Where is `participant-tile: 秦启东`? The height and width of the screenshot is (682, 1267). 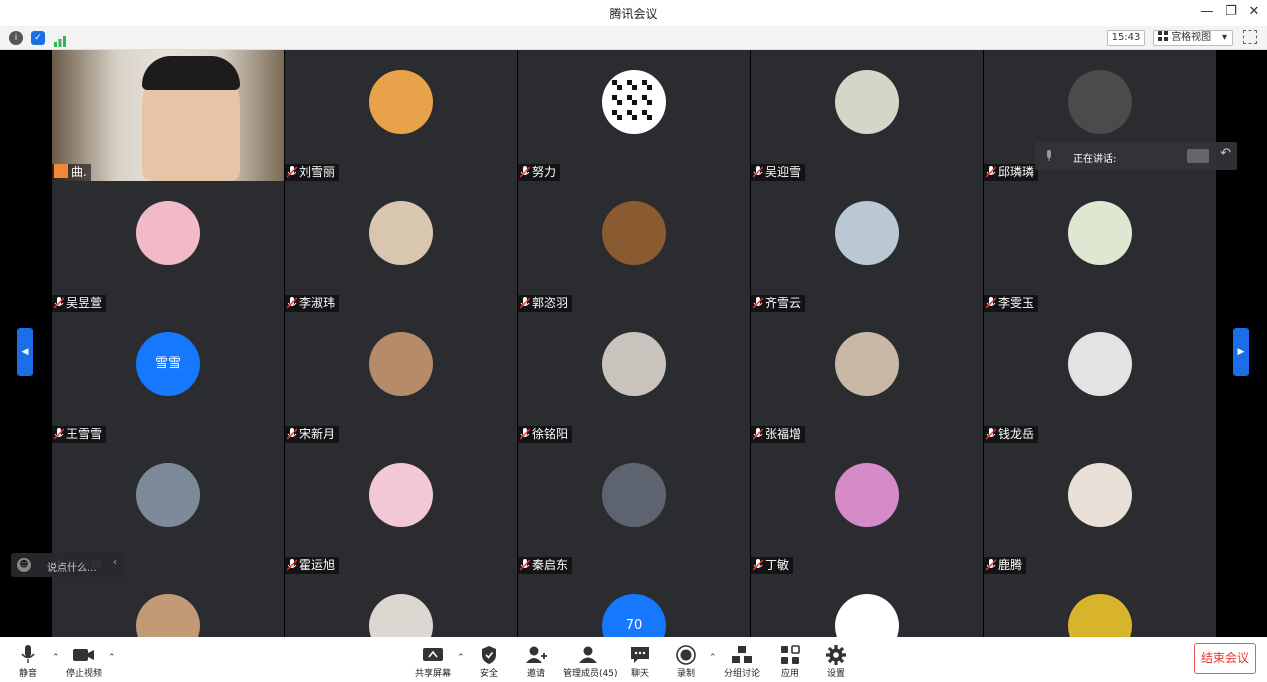 participant-tile: 秦启东 is located at coordinates (634, 508).